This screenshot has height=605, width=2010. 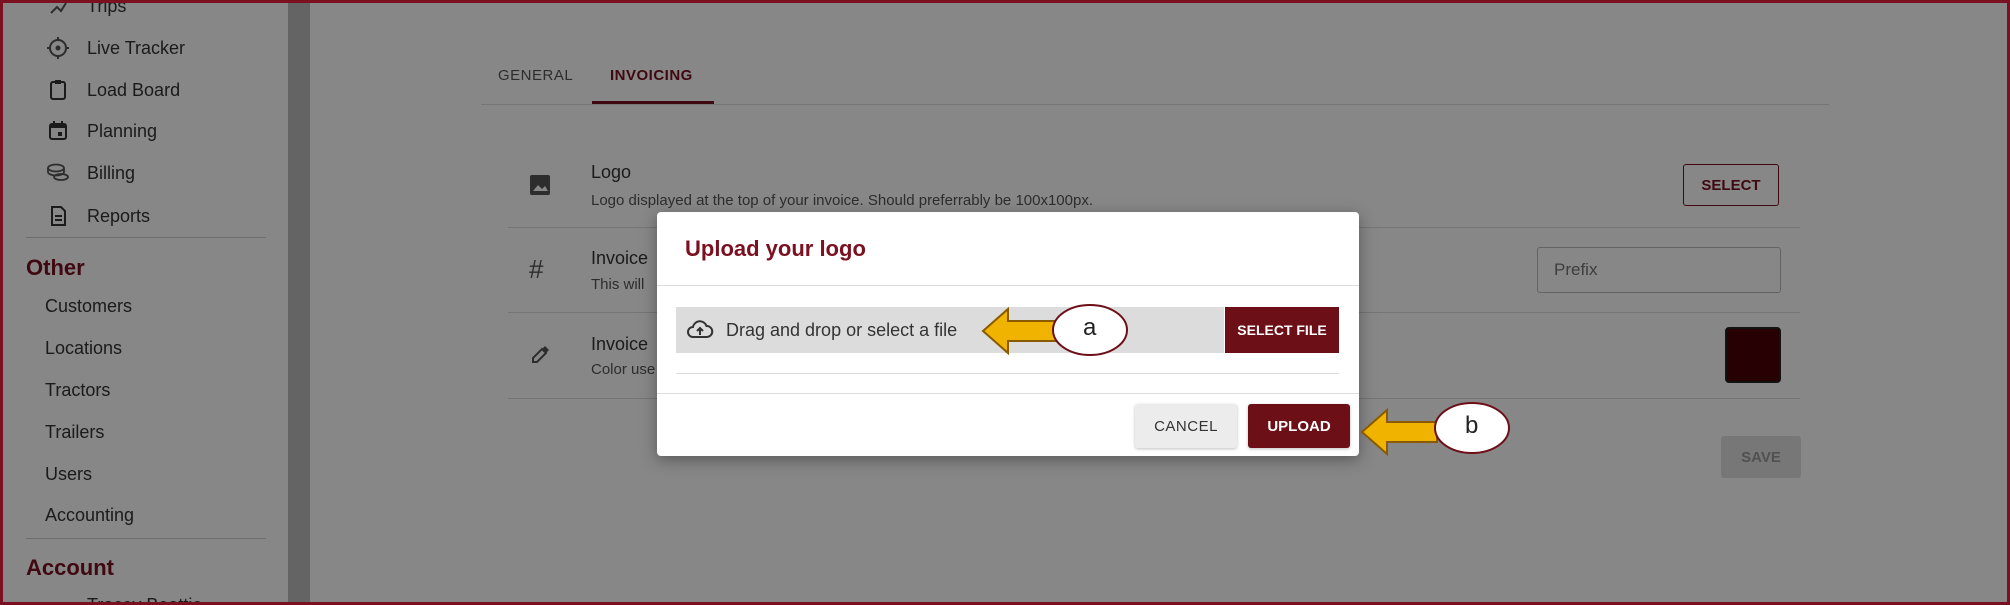 What do you see at coordinates (1472, 425) in the screenshot?
I see `callout-label-b: b` at bounding box center [1472, 425].